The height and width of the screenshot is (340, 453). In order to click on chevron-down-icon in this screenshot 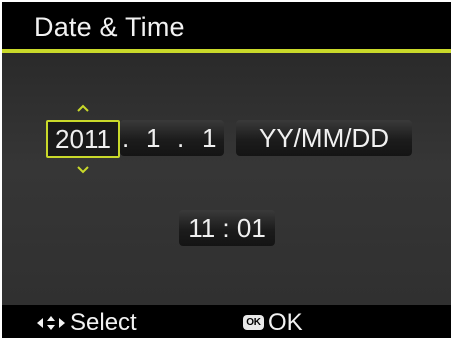, I will do `click(83, 170)`.